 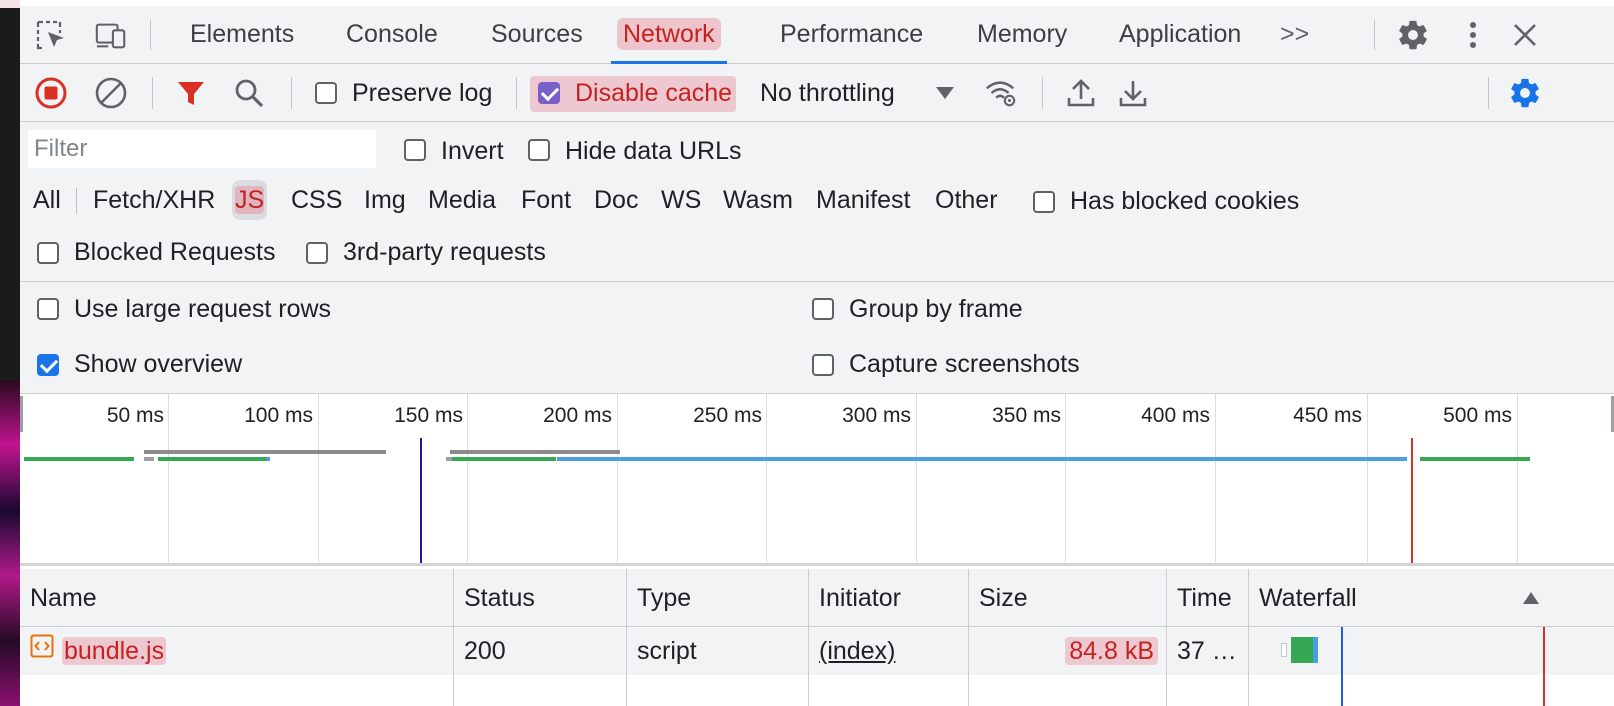 I want to click on throttling-select: No throttling, so click(x=827, y=93).